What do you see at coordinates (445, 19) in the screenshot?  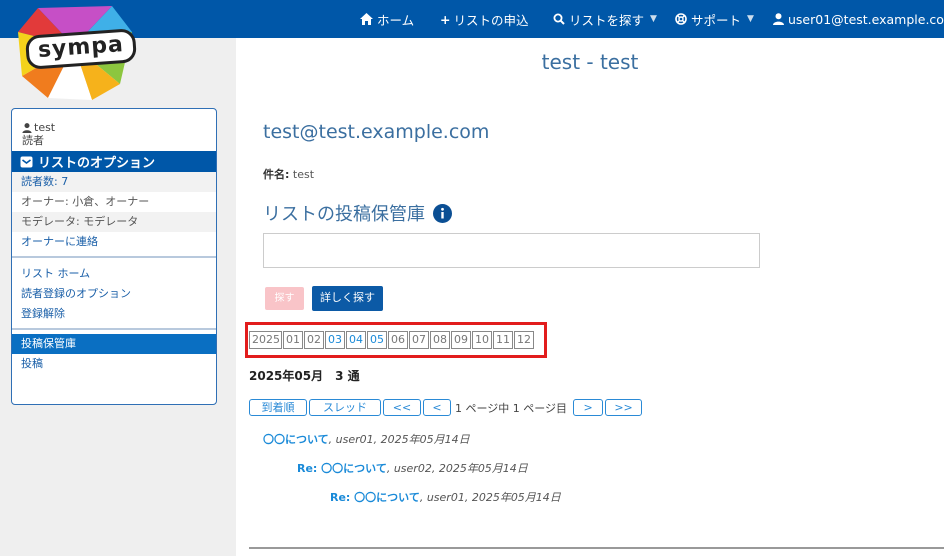 I see `plus-icon: +` at bounding box center [445, 19].